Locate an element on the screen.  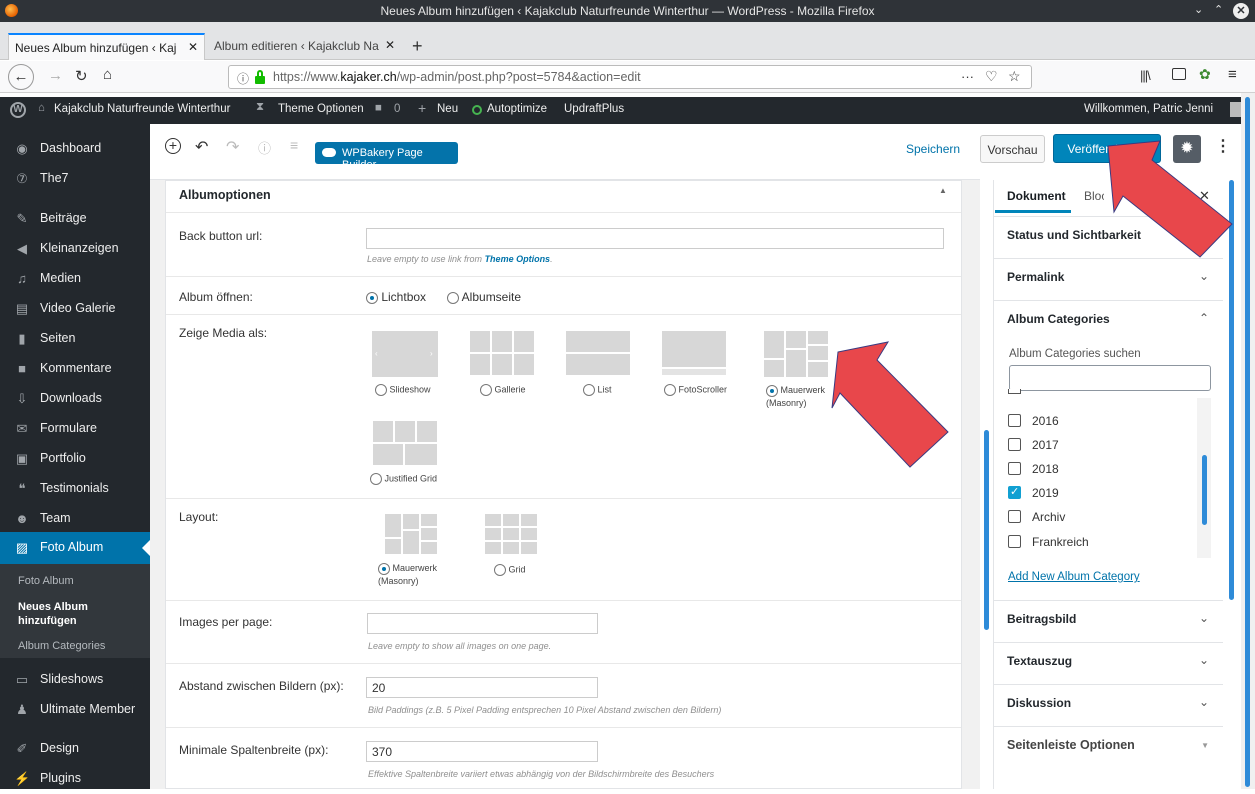
annotation-arrow-masonry is located at coordinates (890, 404).